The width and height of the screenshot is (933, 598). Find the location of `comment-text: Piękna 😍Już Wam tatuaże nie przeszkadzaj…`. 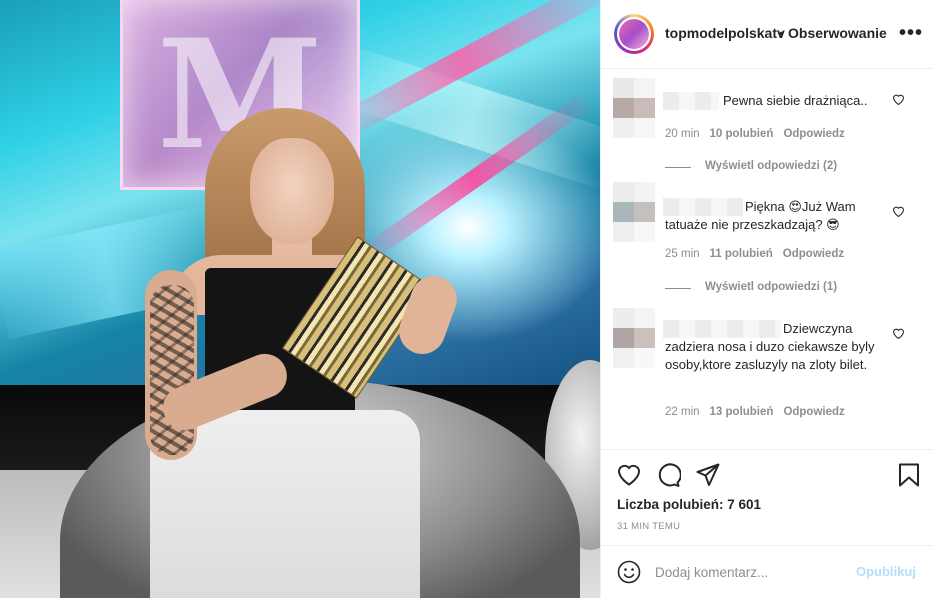

comment-text: Piękna 😍Już Wam tatuaże nie przeszkadzaj… is located at coordinates (760, 215).